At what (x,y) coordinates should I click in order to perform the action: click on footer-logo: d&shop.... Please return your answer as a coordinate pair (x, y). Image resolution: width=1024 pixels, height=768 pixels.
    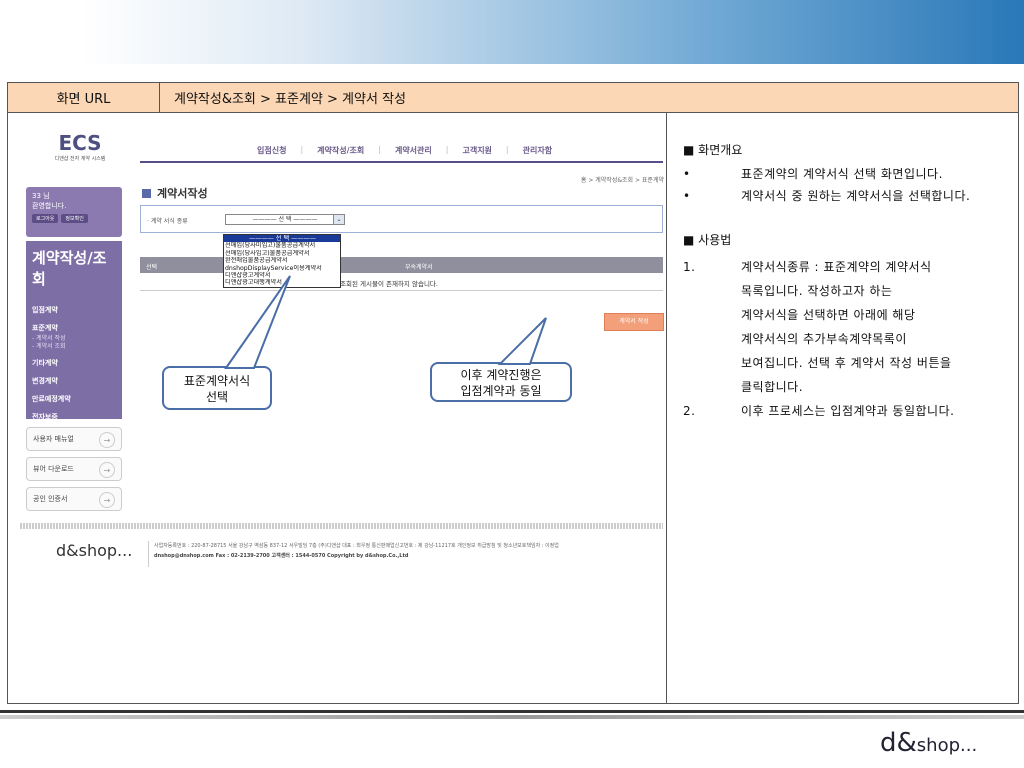
    Looking at the image, I should click on (94, 550).